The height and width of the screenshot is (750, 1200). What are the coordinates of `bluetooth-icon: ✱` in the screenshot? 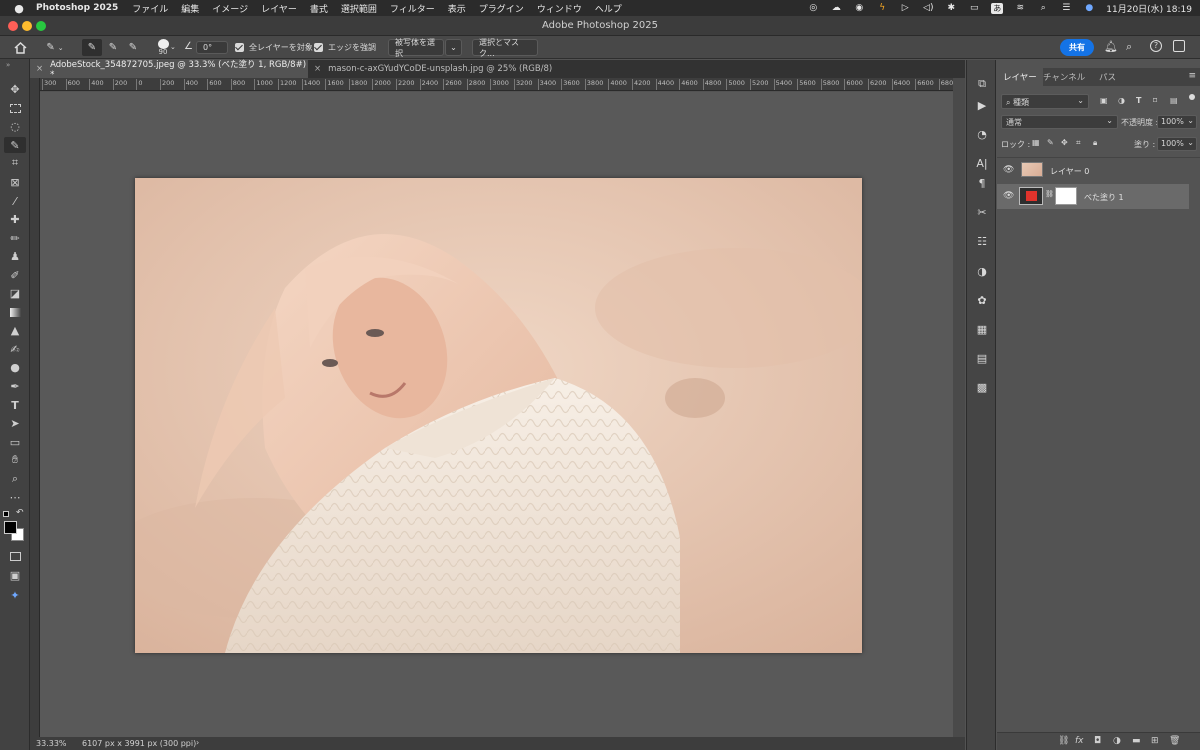 It's located at (951, 8).